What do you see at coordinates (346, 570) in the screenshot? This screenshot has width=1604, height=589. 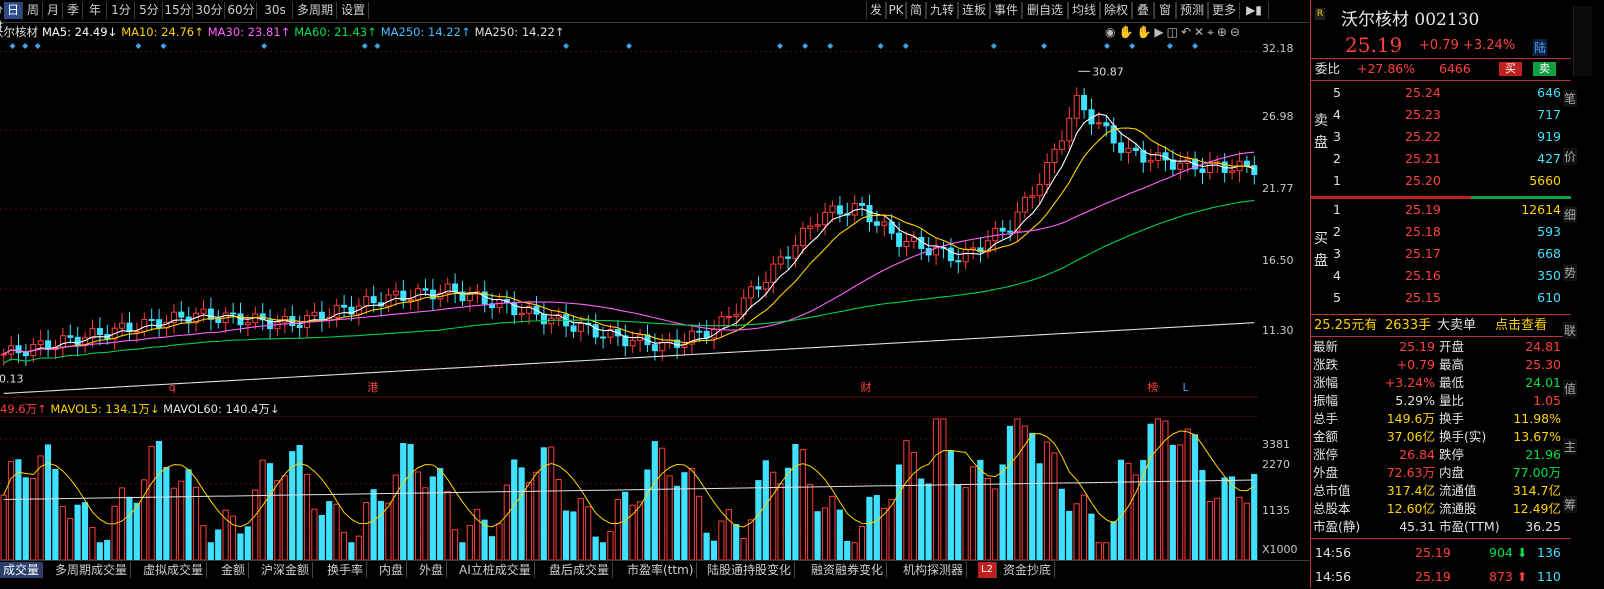 I see `indicator-tab-5: 换手率` at bounding box center [346, 570].